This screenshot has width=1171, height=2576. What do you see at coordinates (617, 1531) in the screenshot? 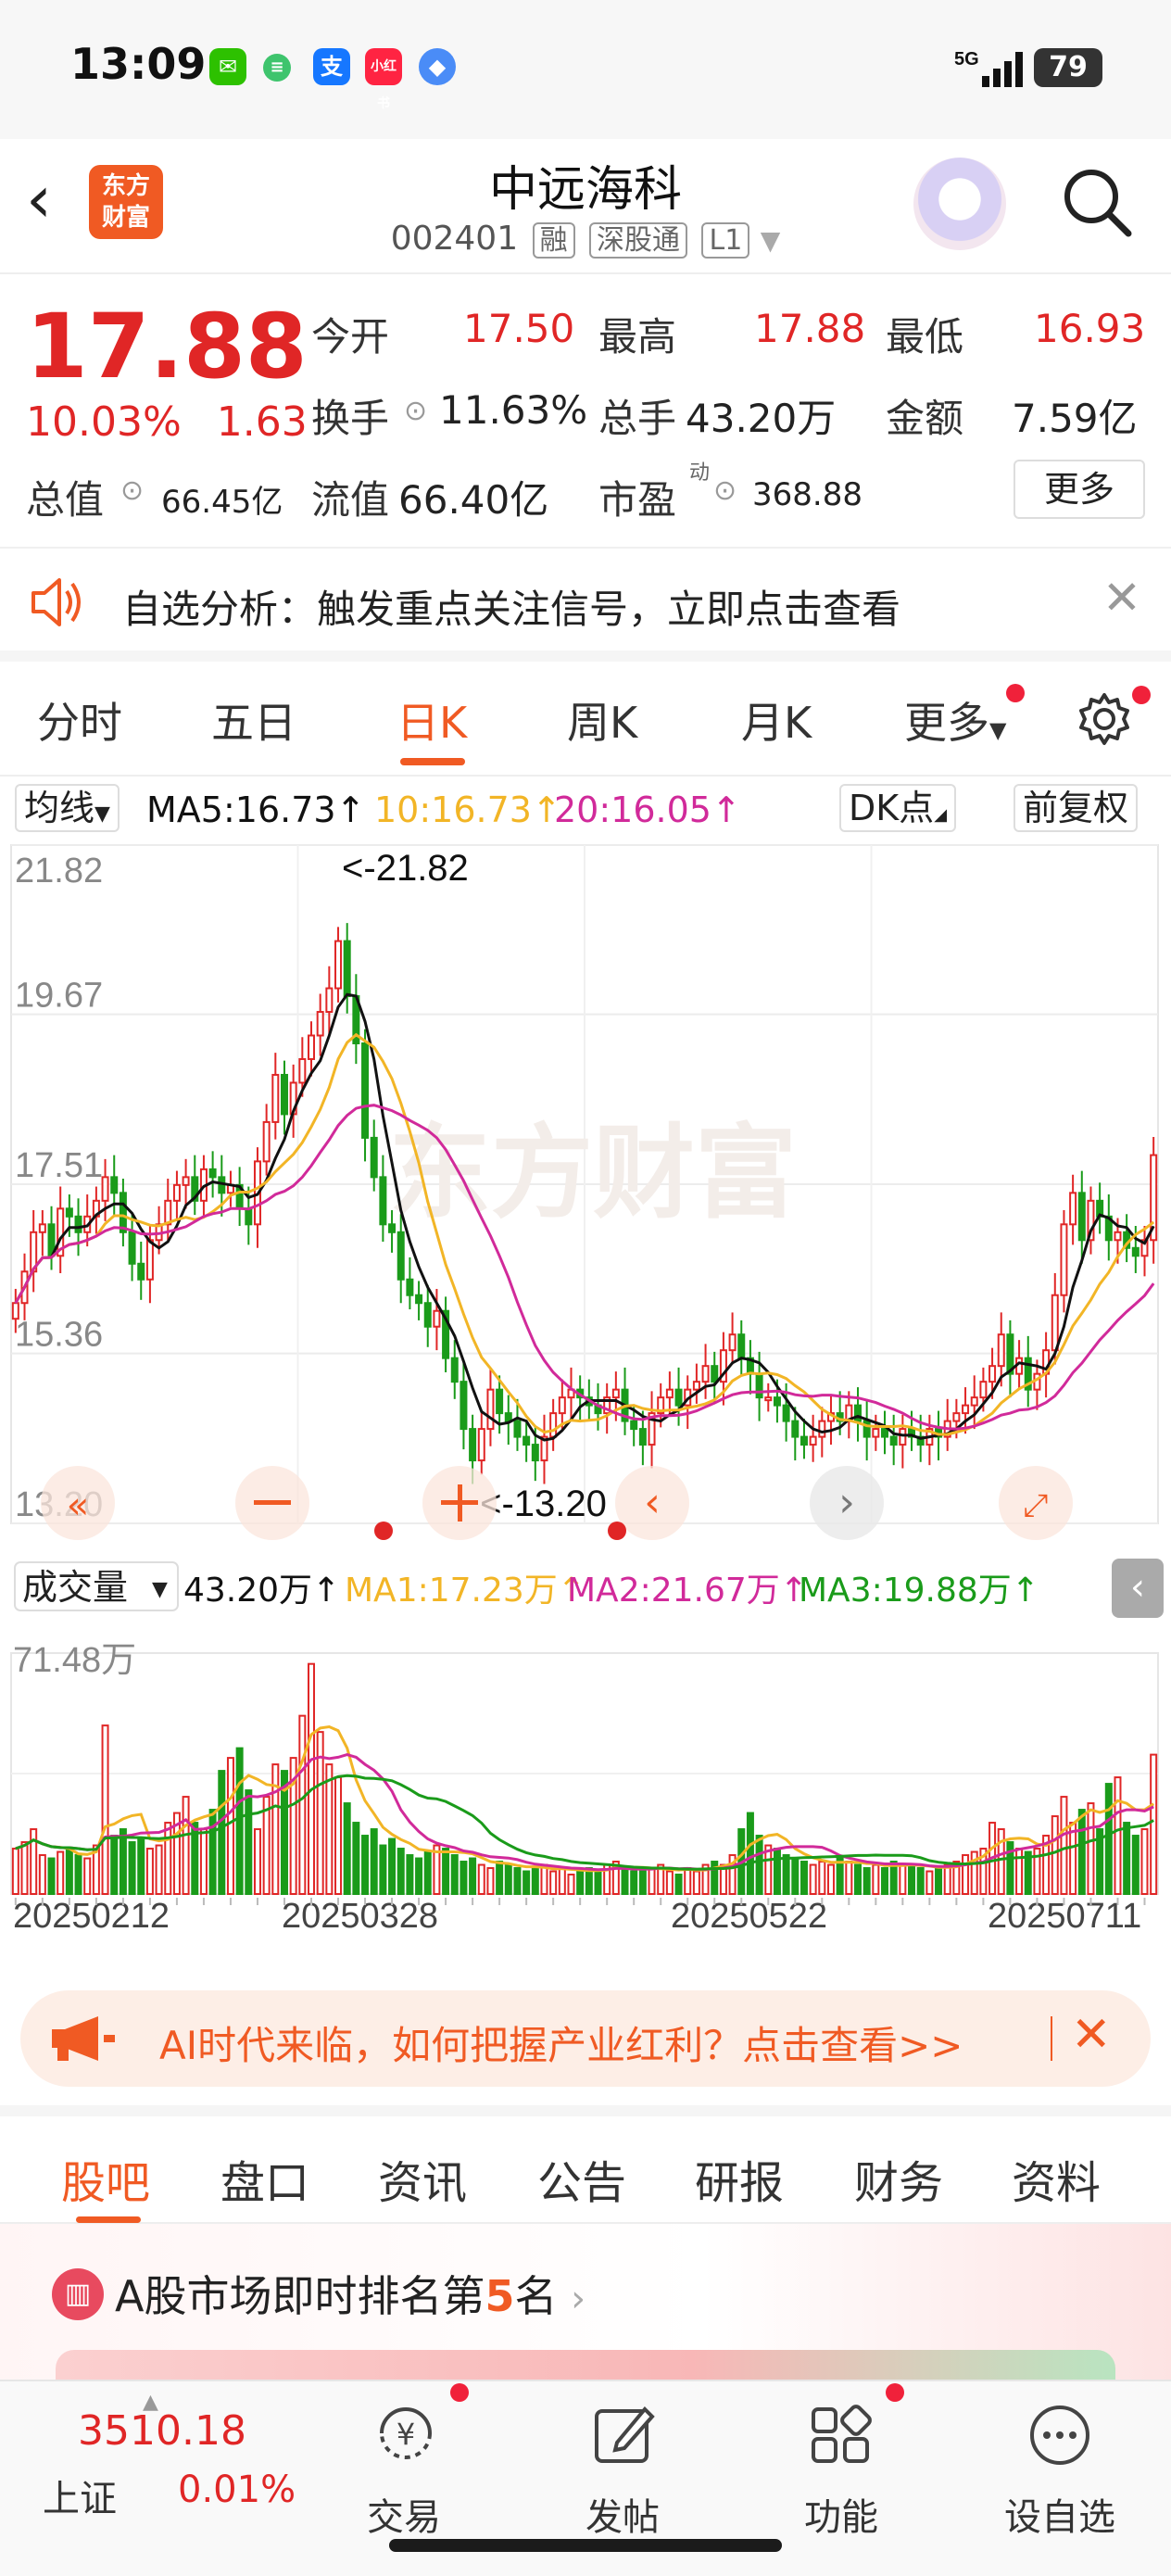
I see `marker-dot` at bounding box center [617, 1531].